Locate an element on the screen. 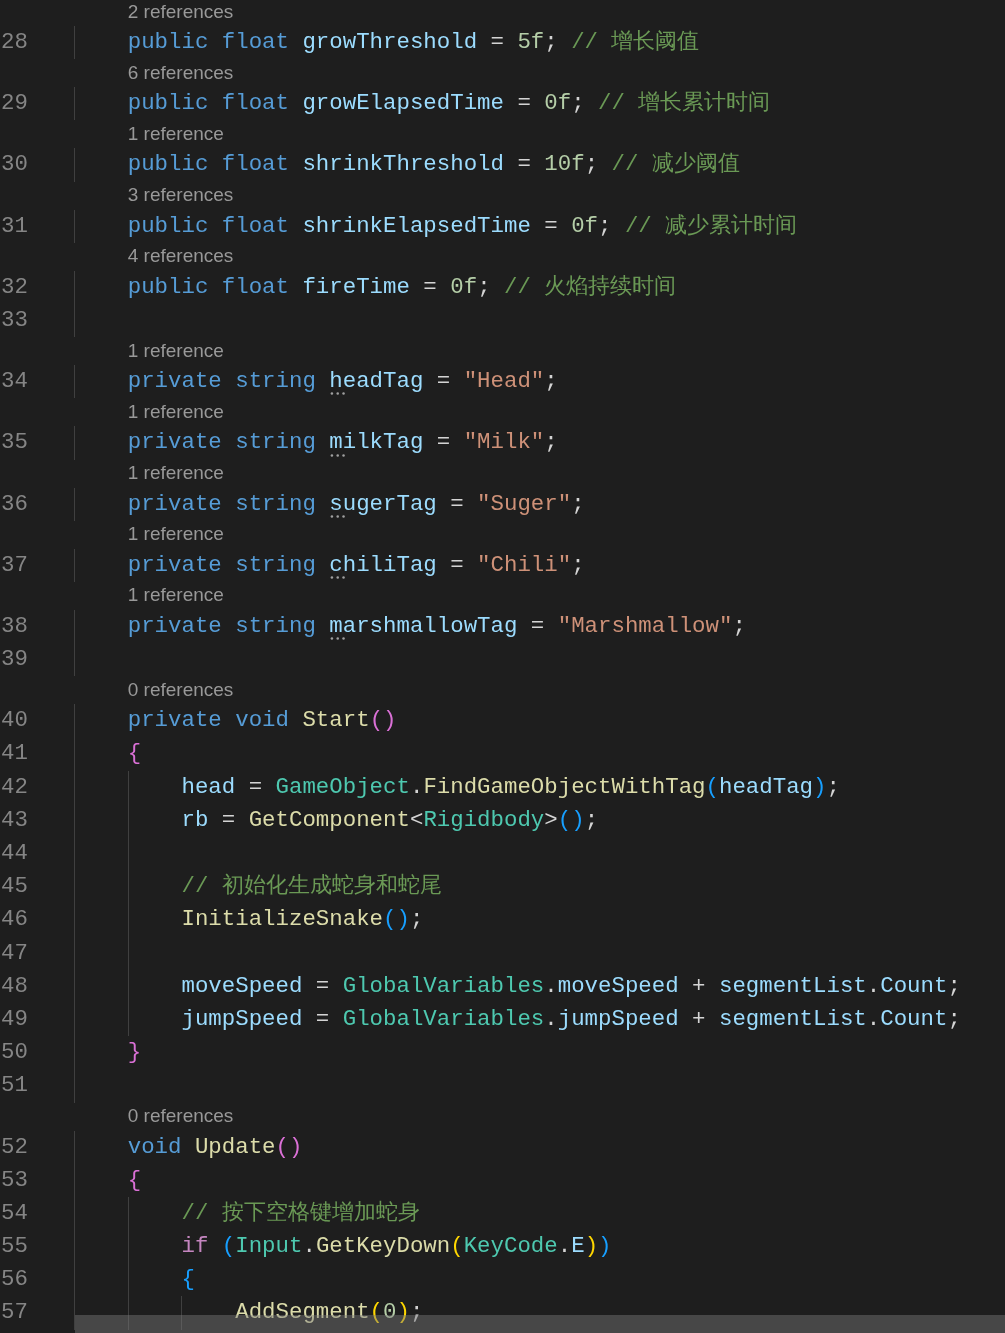 This screenshot has width=1005, height=1333. line-number: 33 is located at coordinates (14, 320).